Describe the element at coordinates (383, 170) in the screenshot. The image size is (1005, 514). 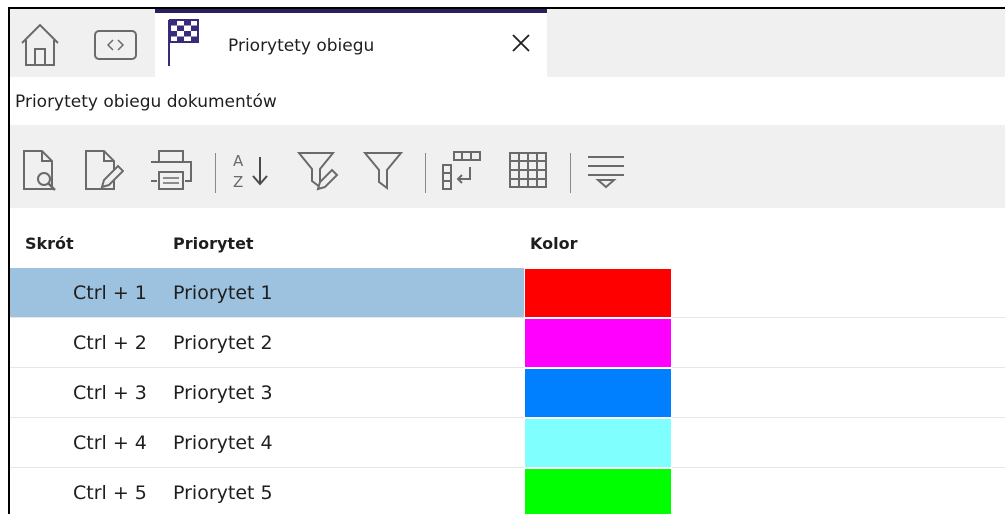
I see `filter-icon` at that location.